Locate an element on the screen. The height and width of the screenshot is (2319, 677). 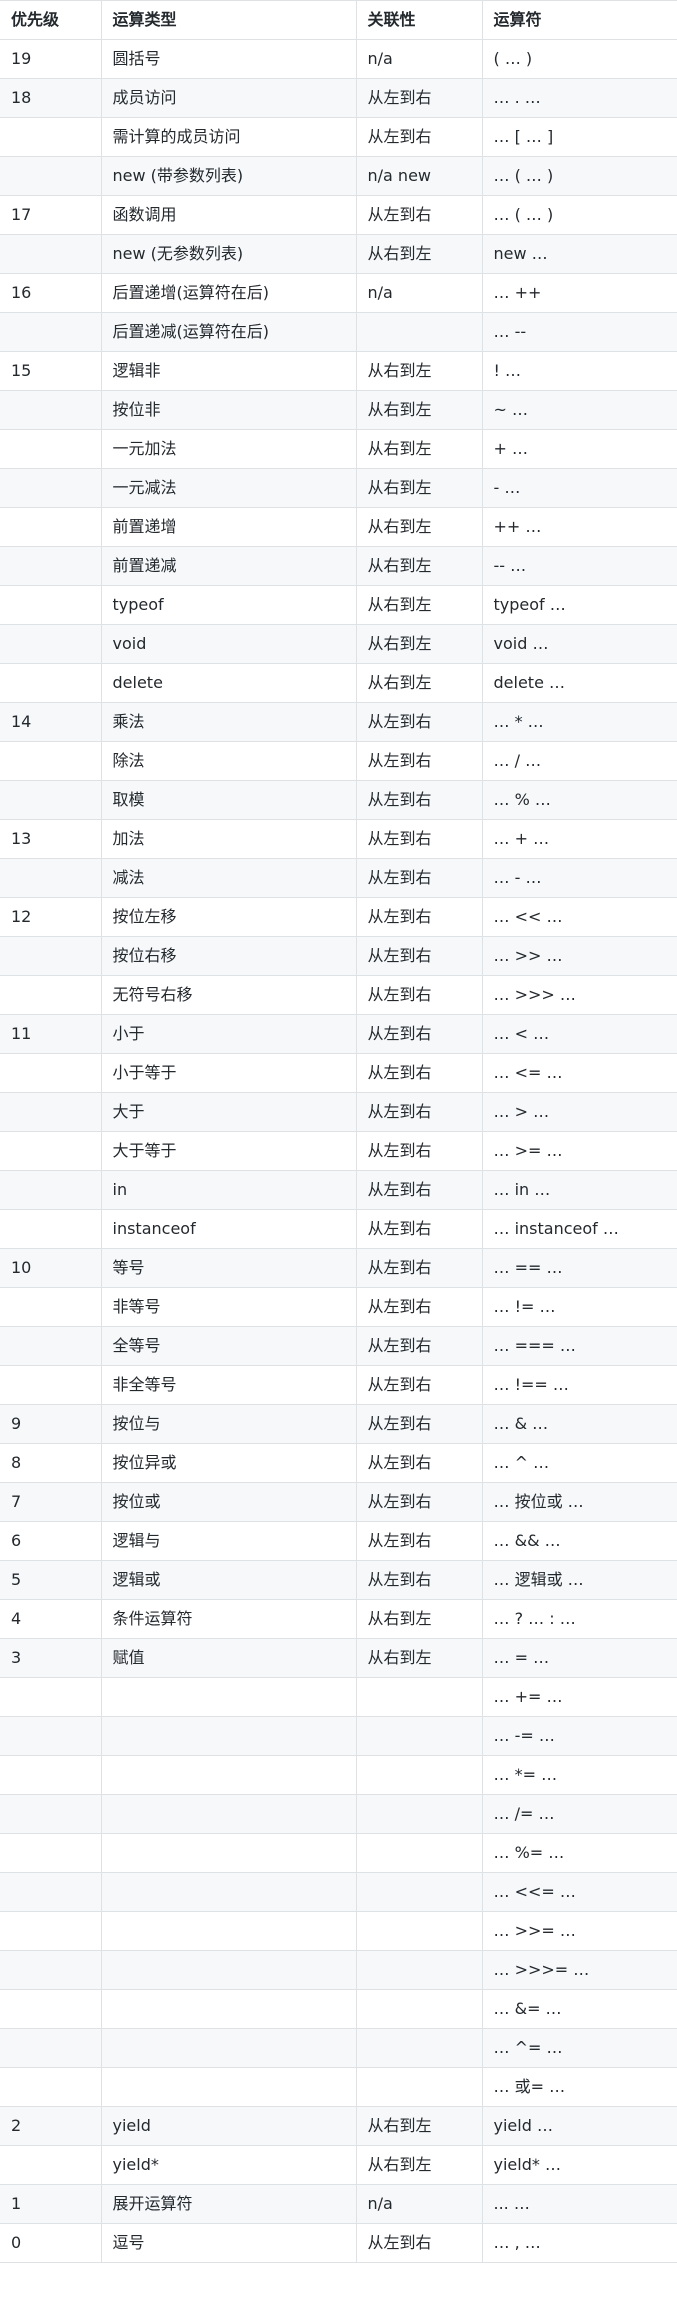
cell-operator-type: 一元减法 is located at coordinates (228, 488).